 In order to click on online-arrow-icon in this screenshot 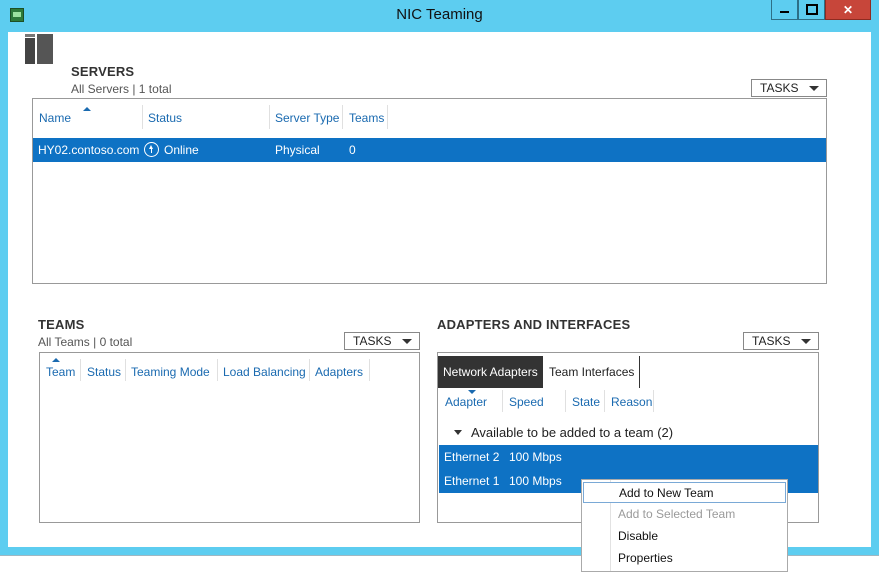, I will do `click(151, 149)`.